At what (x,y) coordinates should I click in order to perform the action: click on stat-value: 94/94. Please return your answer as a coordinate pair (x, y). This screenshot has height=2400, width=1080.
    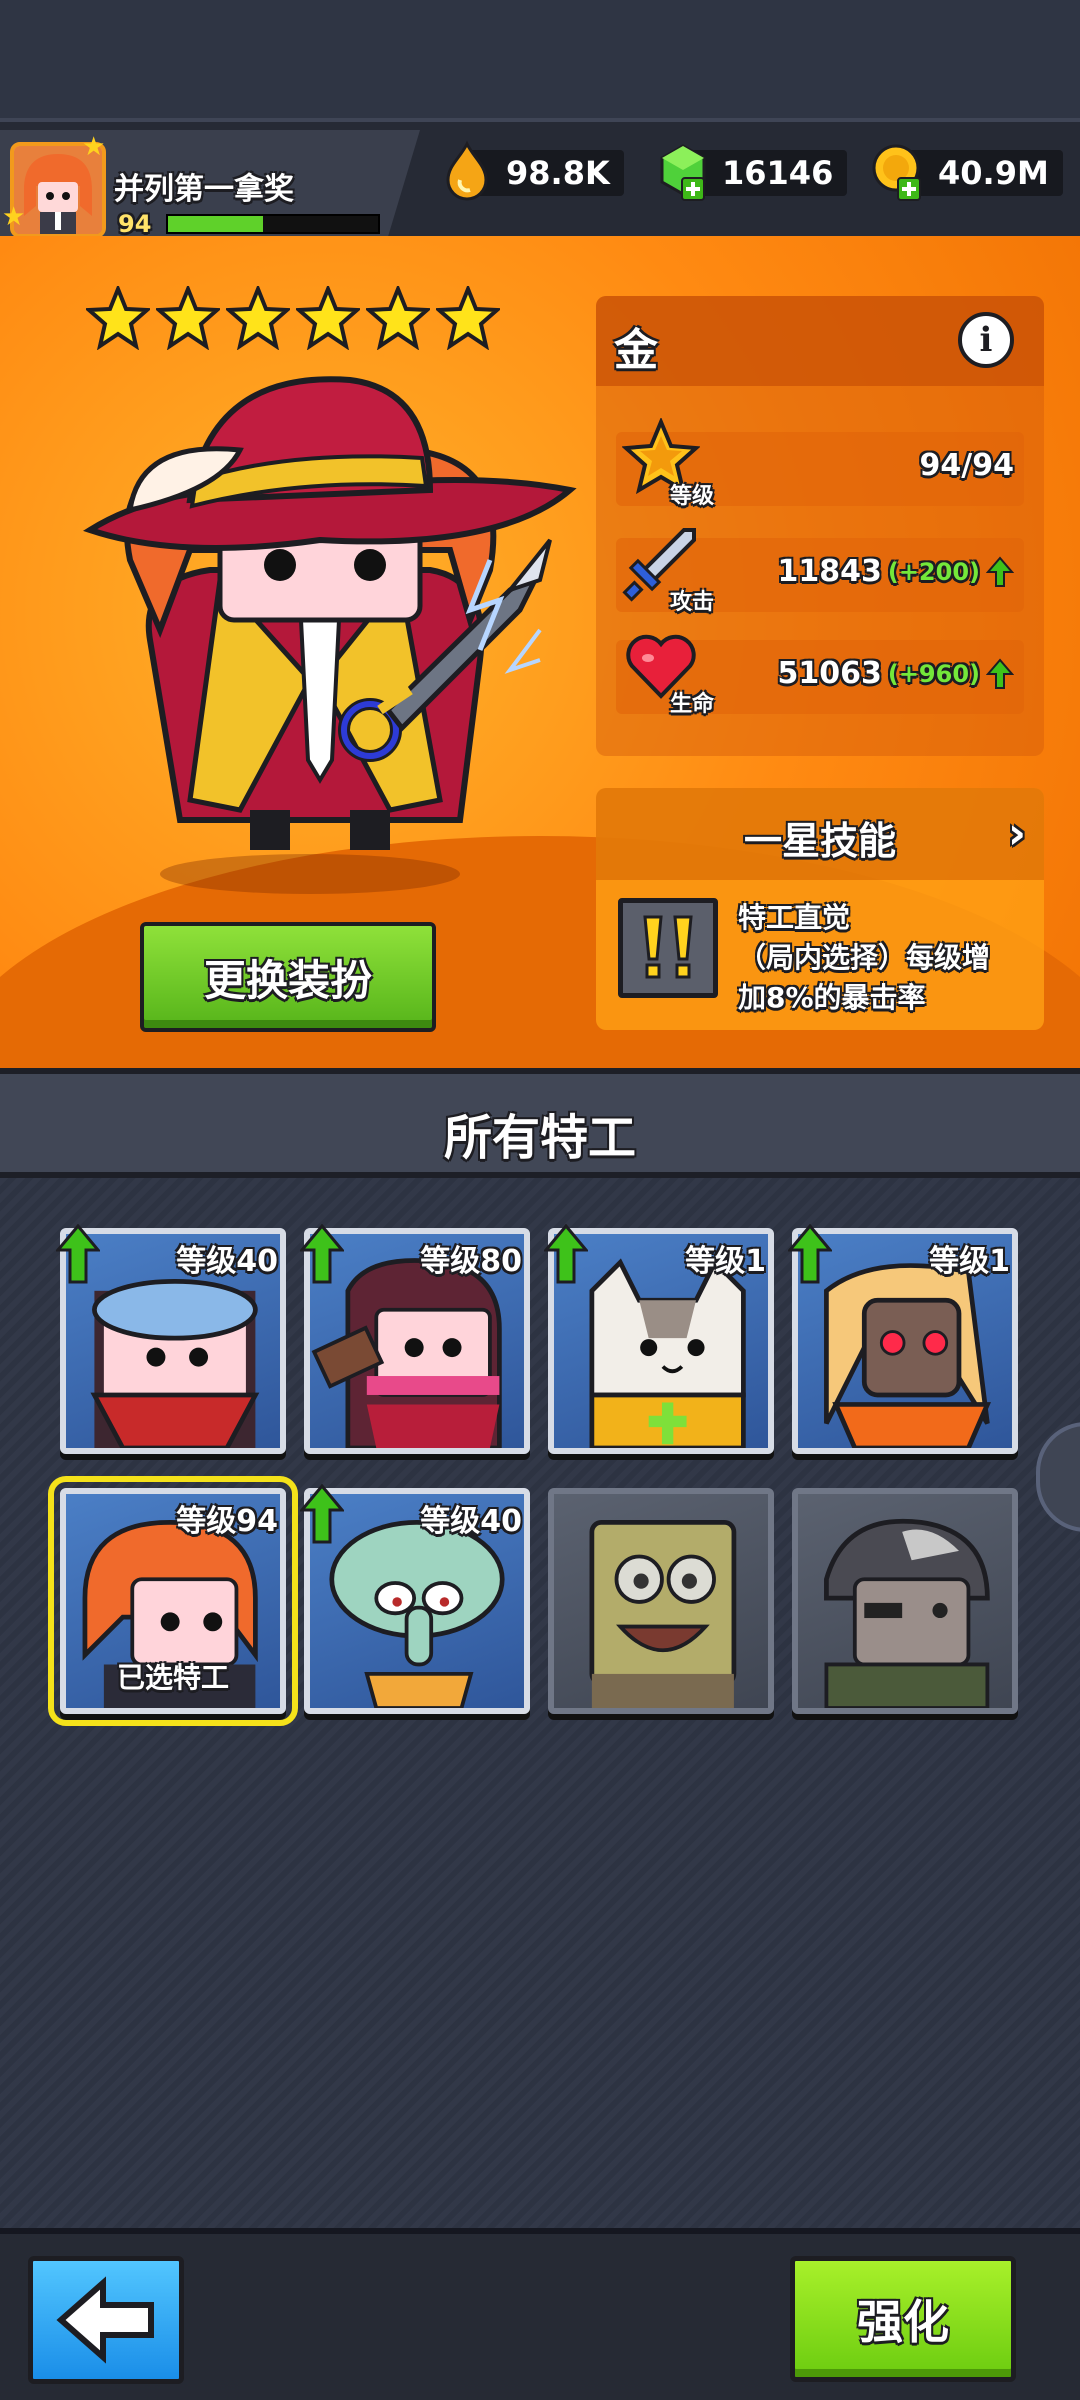
    Looking at the image, I should click on (967, 465).